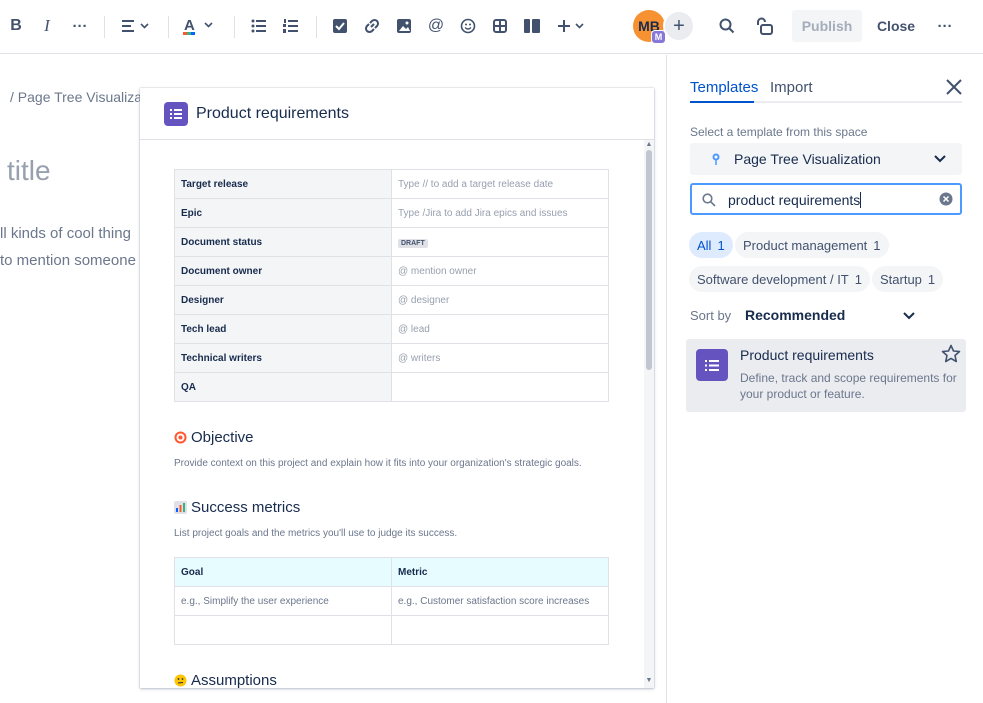 This screenshot has height=703, width=983. Describe the element at coordinates (826, 159) in the screenshot. I see `space-select: Page Tree Visualization` at that location.